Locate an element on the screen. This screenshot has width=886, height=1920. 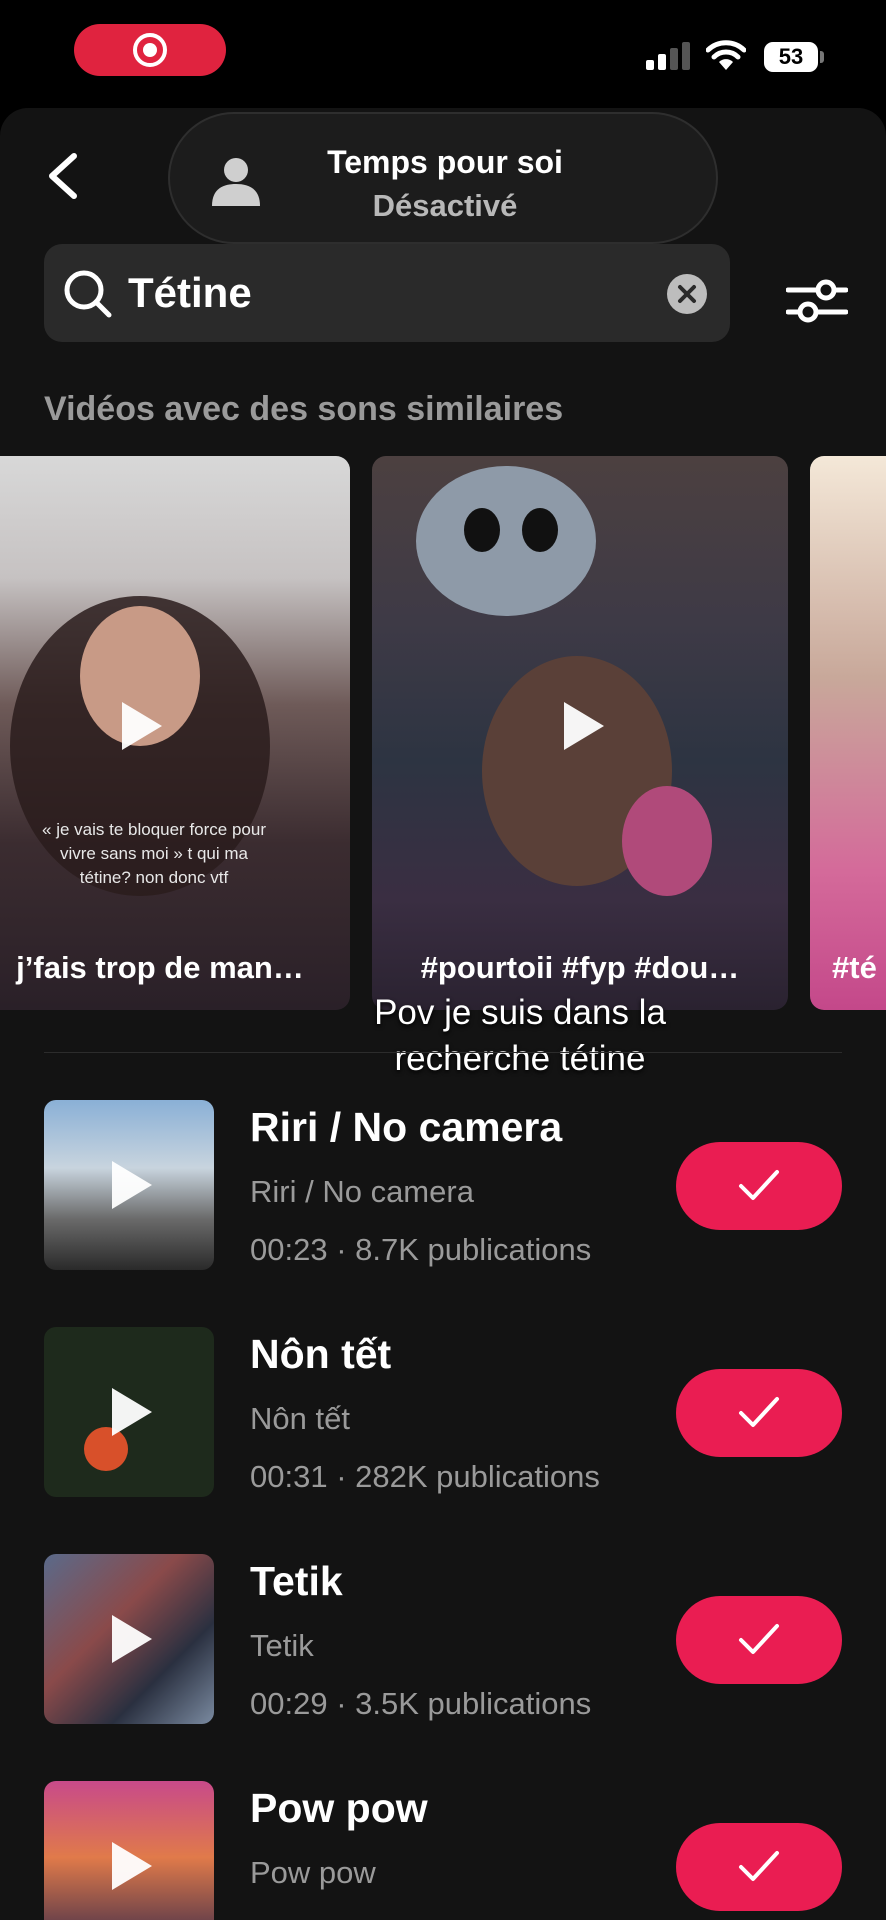
search-icon is located at coordinates (88, 294).